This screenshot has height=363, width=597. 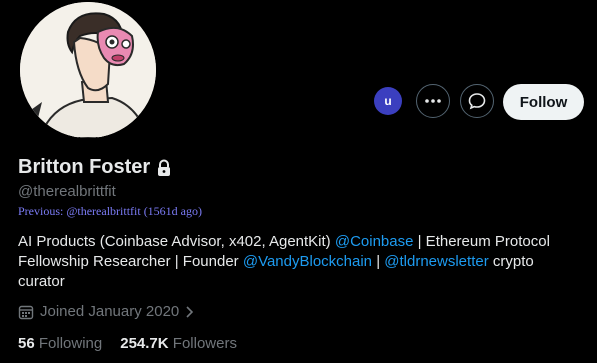 What do you see at coordinates (204, 343) in the screenshot?
I see `followers-label: Followers` at bounding box center [204, 343].